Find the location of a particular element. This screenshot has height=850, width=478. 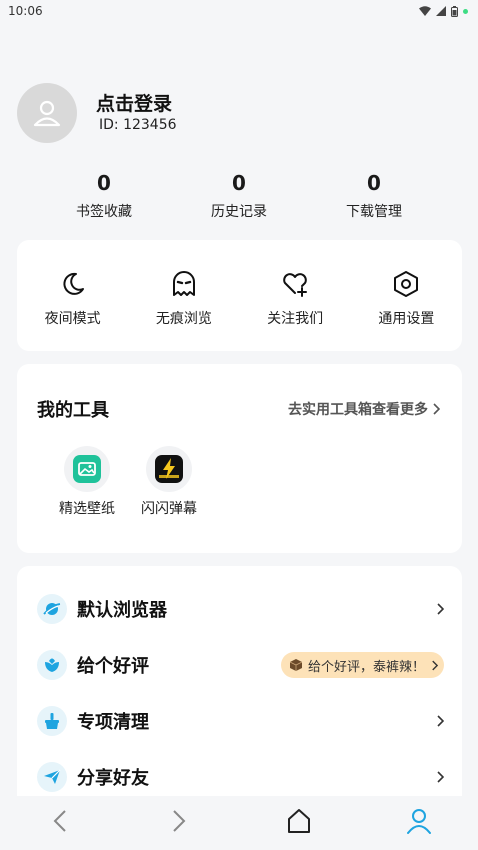

flower-icon is located at coordinates (52, 665).